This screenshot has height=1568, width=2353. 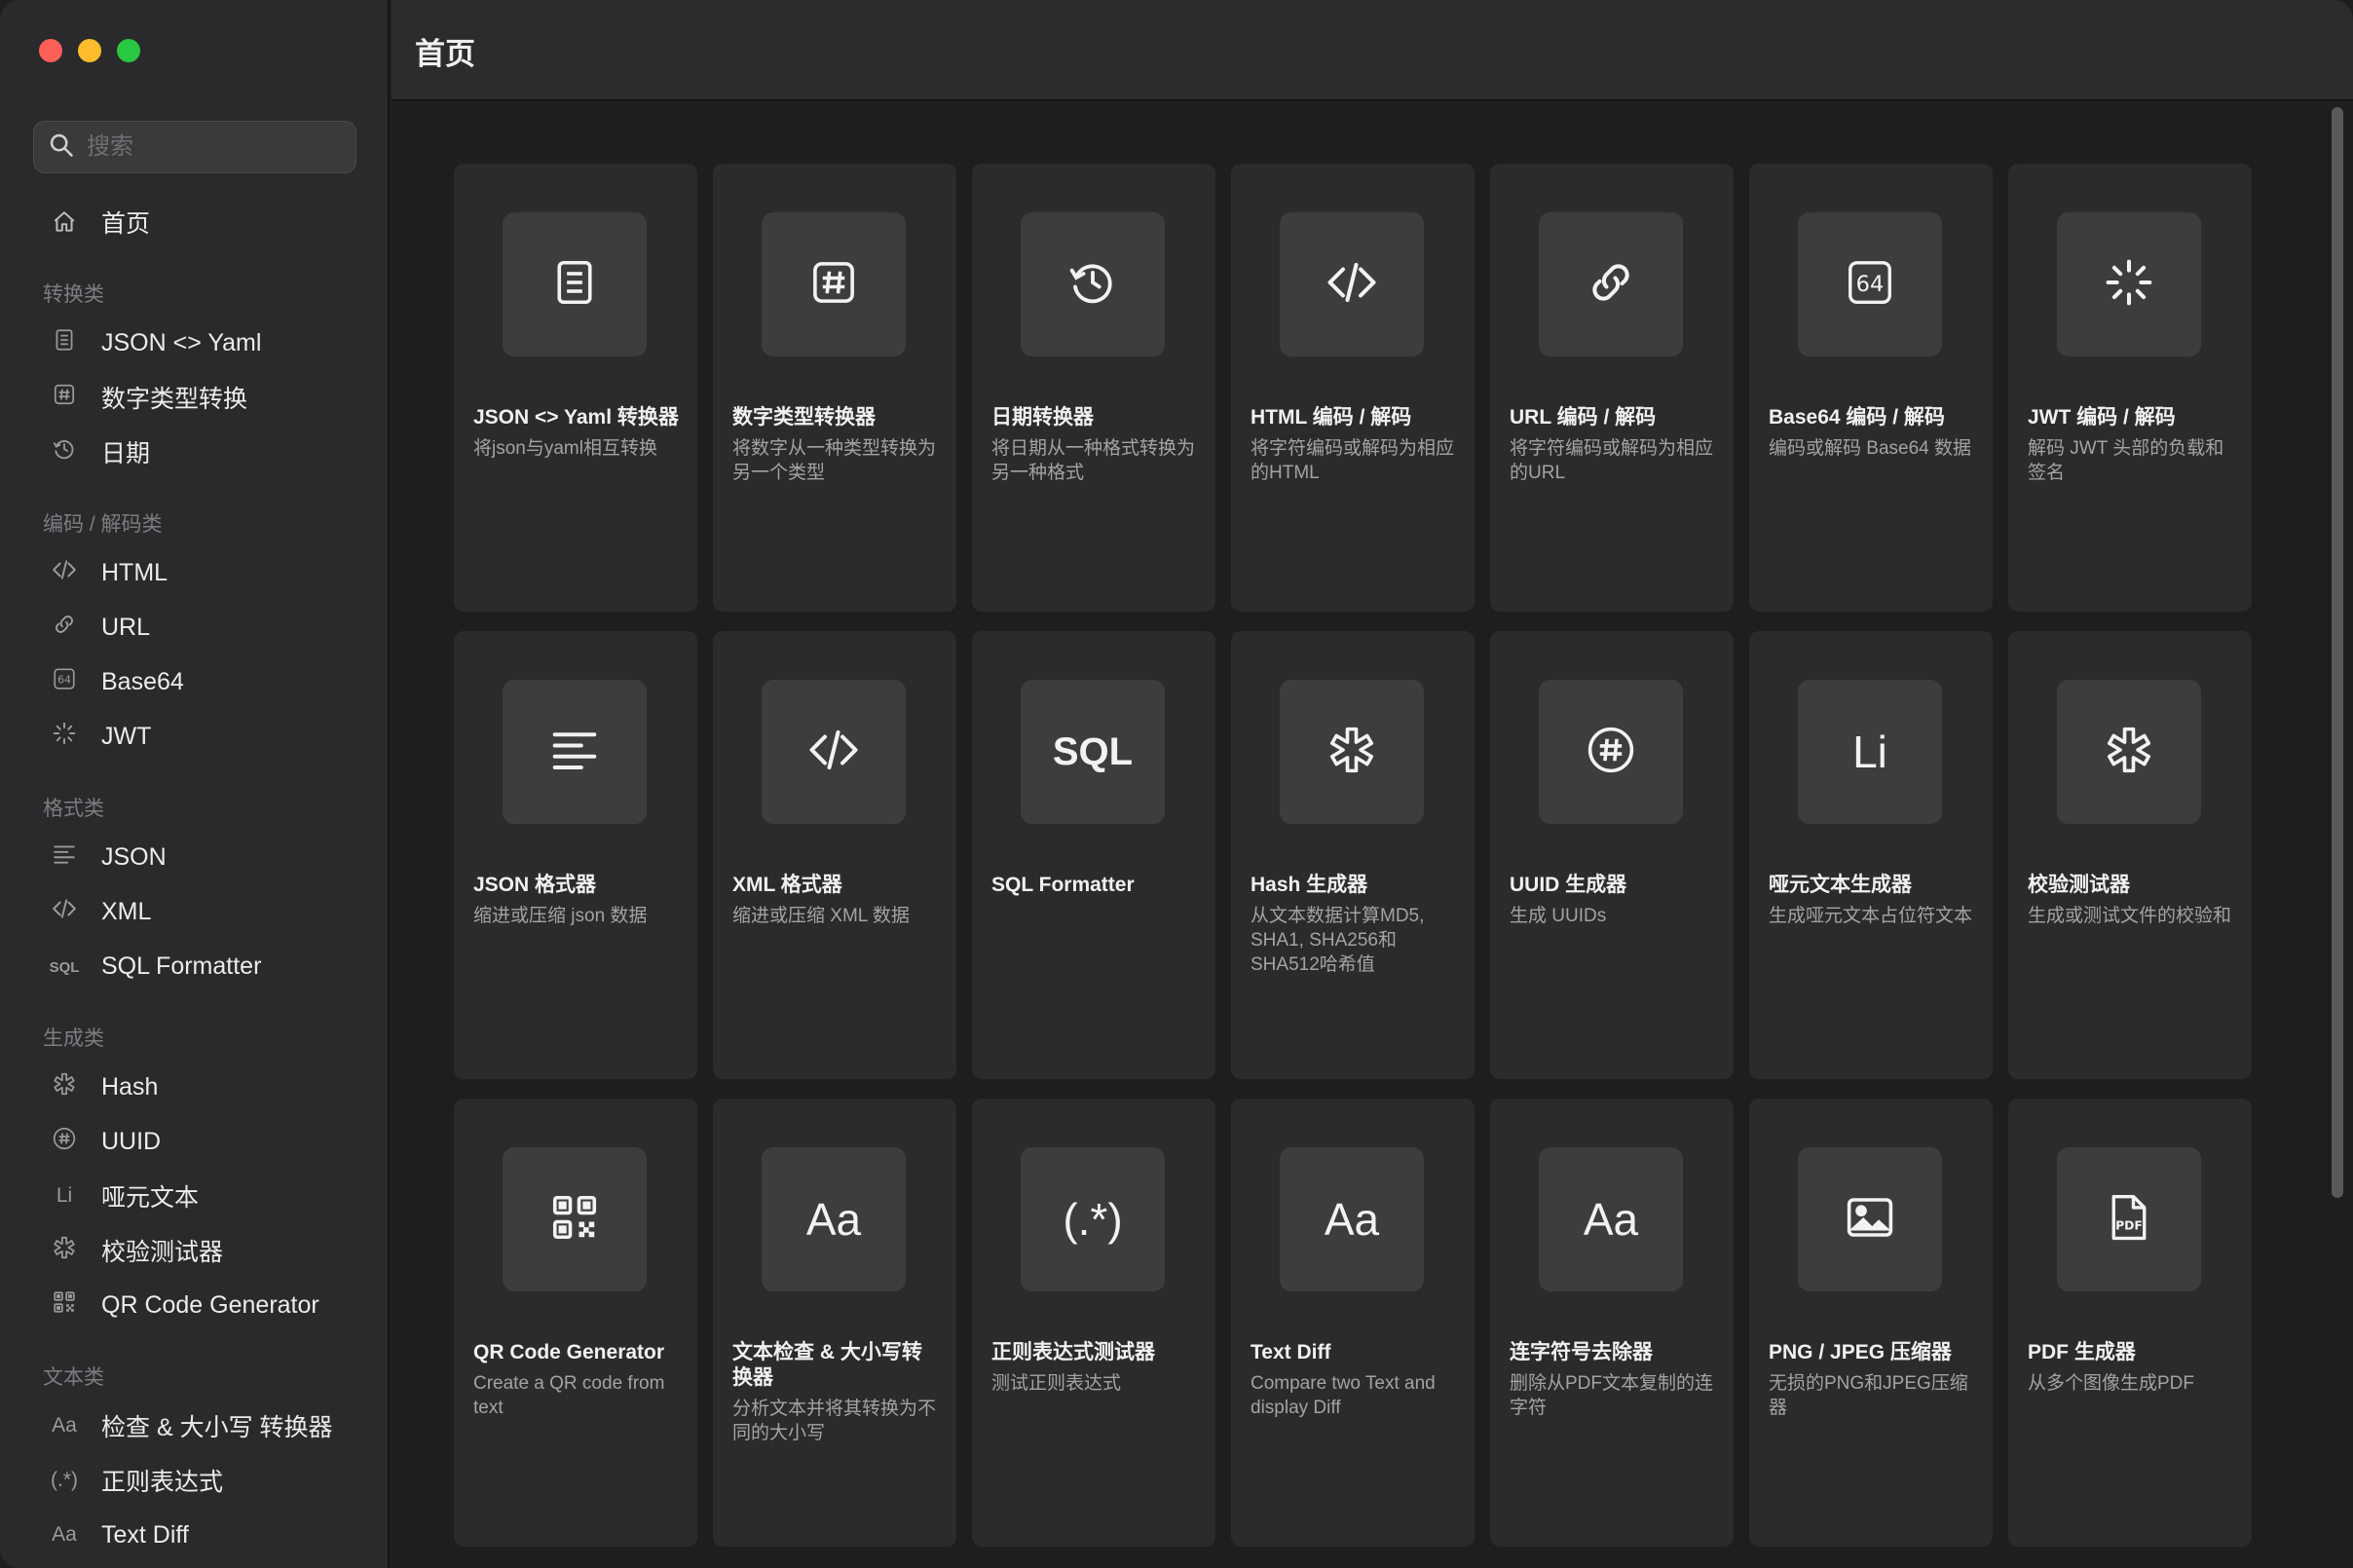 I want to click on tool-text: PNG / JPEG 压缩器 无损的PNG和JPEG压缩器, so click(x=1874, y=1380).